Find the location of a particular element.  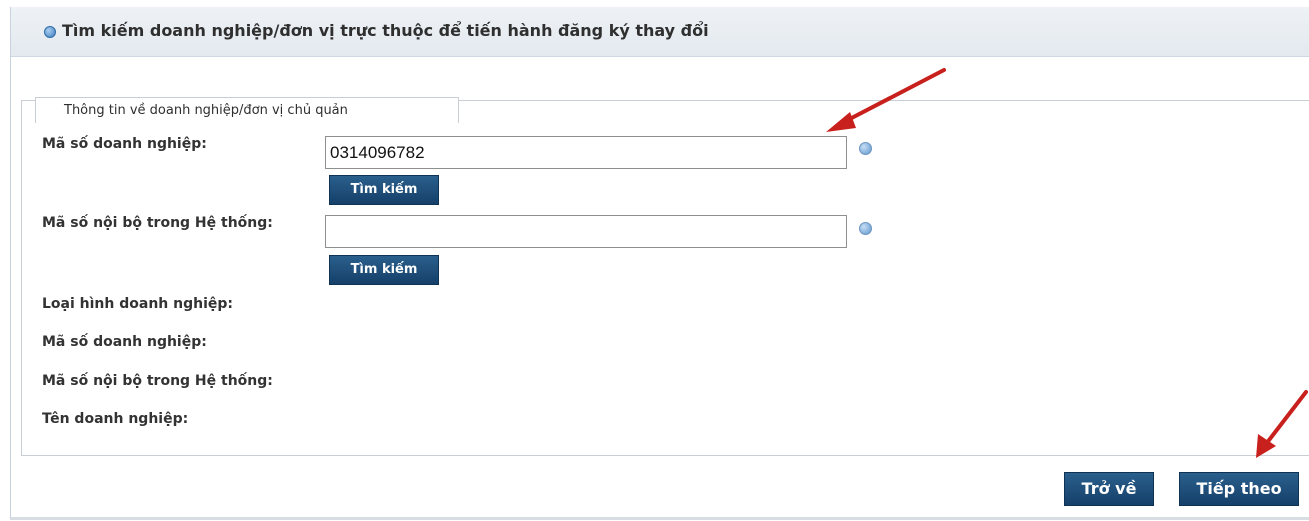

business-name-label: Tên doanh nghiệp: is located at coordinates (115, 419).